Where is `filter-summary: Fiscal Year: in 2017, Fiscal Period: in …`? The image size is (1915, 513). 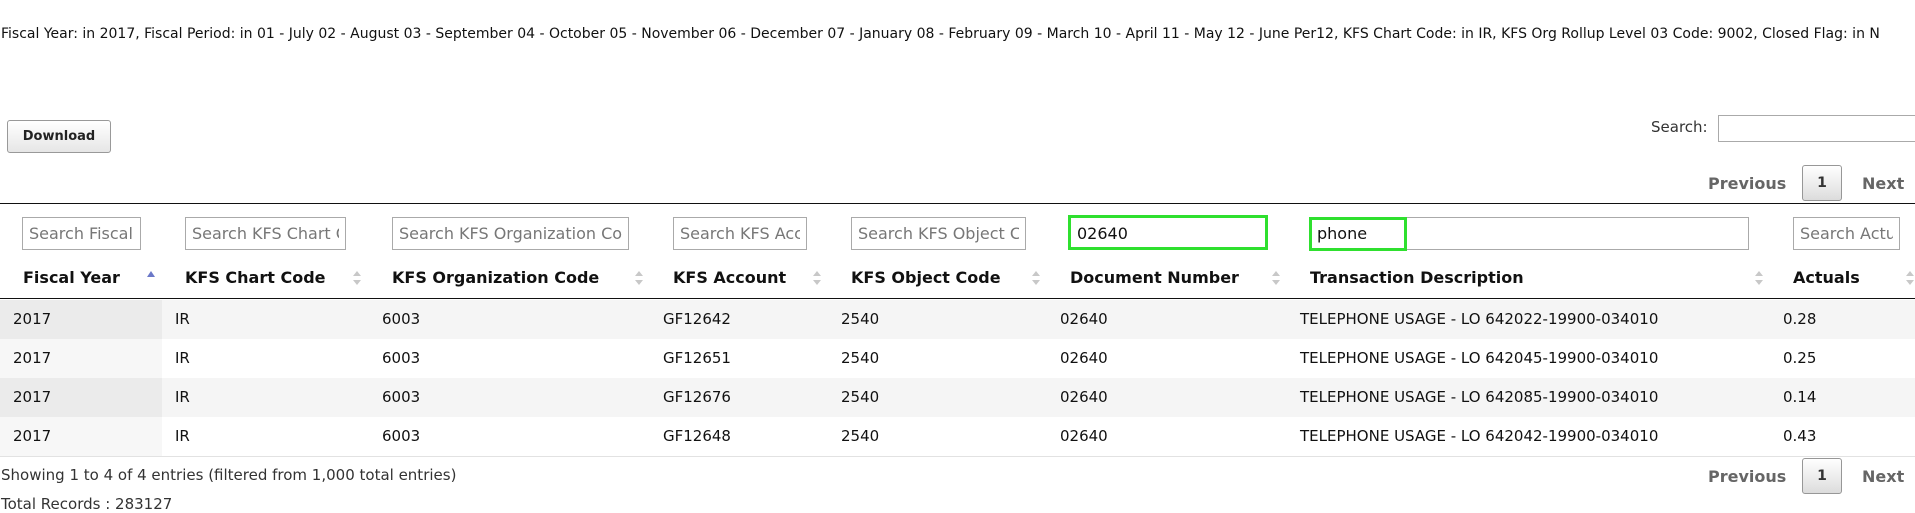 filter-summary: Fiscal Year: in 2017, Fiscal Period: in … is located at coordinates (940, 34).